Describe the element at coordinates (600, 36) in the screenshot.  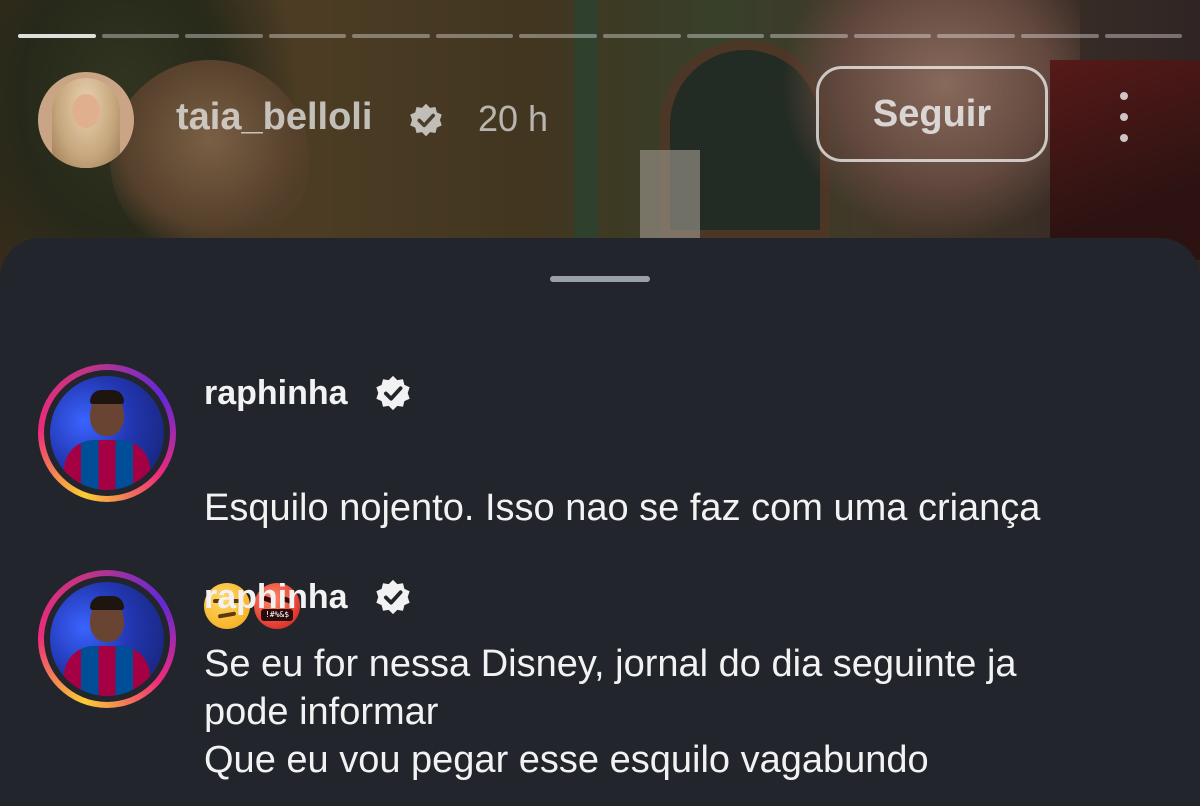
I see `story-progress-bar` at that location.